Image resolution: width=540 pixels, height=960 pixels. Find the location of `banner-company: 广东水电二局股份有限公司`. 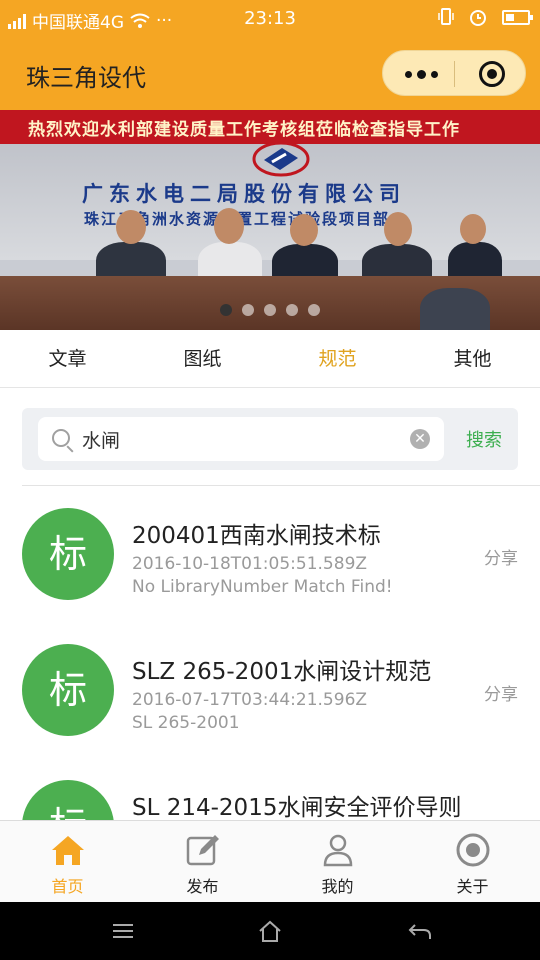

banner-company: 广东水电二局股份有限公司 is located at coordinates (244, 194).